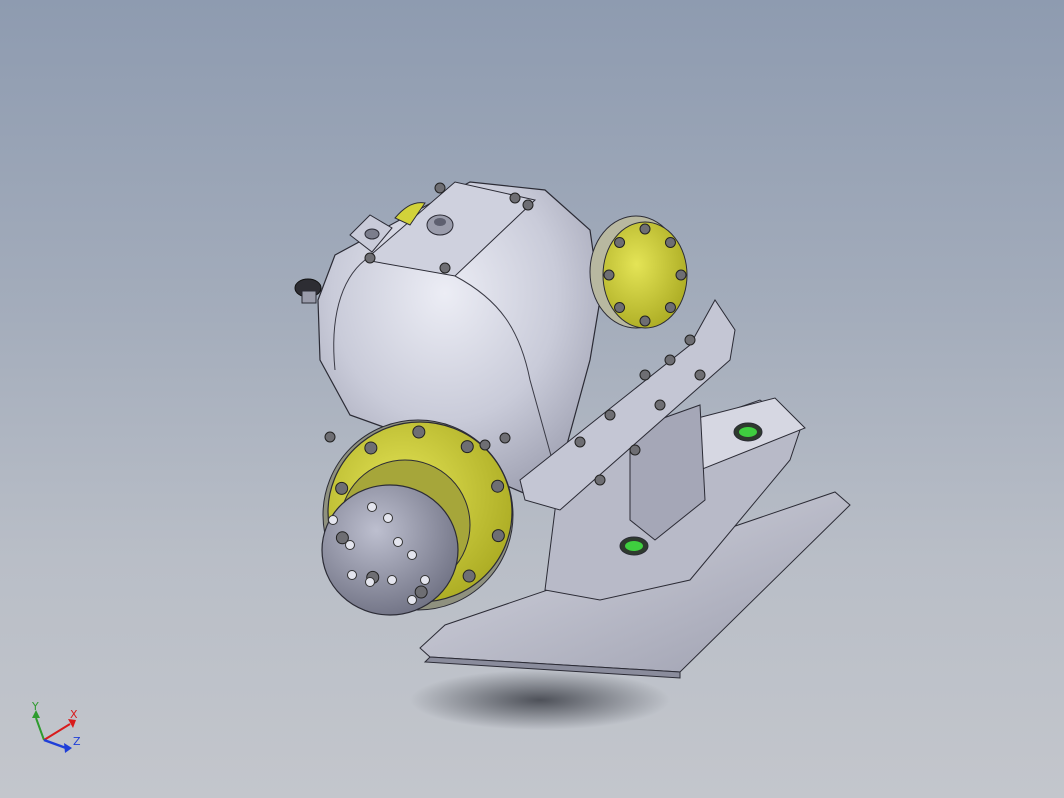 Image resolution: width=1064 pixels, height=798 pixels. I want to click on y-axis-line, so click(40, 729).